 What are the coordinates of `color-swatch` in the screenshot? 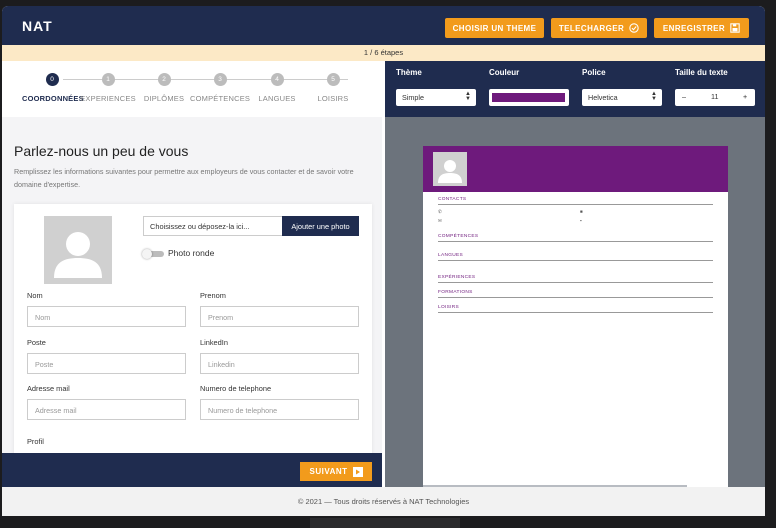 It's located at (528, 97).